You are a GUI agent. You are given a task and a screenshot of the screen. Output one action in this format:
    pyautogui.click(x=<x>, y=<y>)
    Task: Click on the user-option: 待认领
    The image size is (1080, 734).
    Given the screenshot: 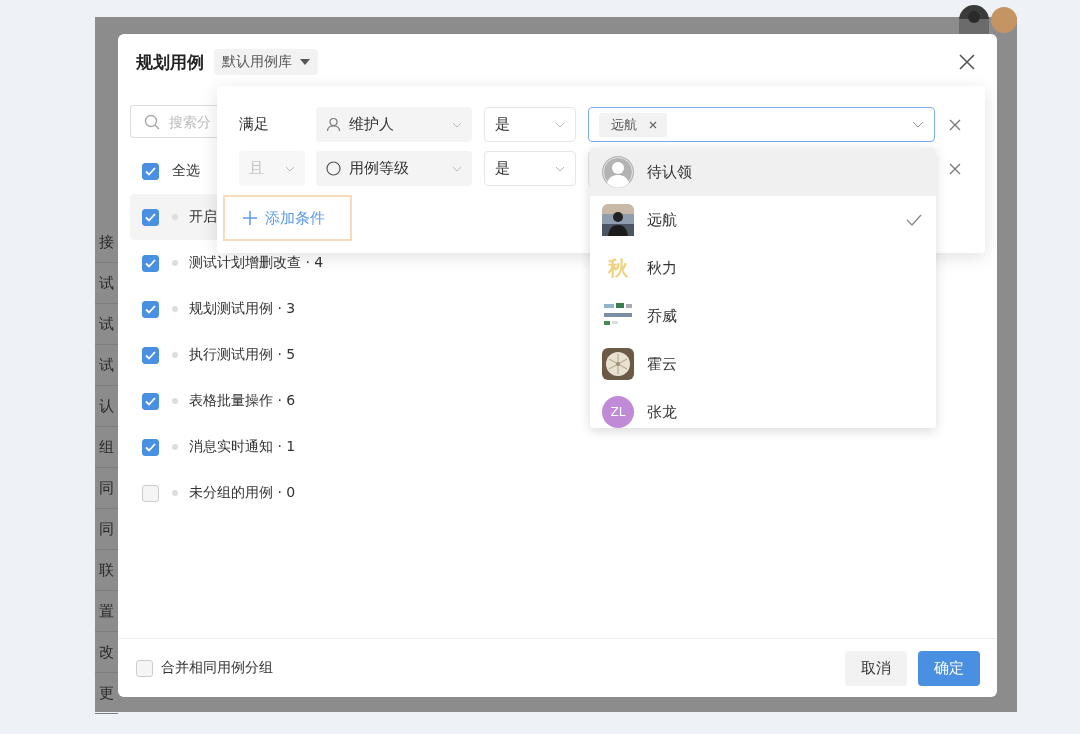 What is the action you would take?
    pyautogui.click(x=763, y=172)
    